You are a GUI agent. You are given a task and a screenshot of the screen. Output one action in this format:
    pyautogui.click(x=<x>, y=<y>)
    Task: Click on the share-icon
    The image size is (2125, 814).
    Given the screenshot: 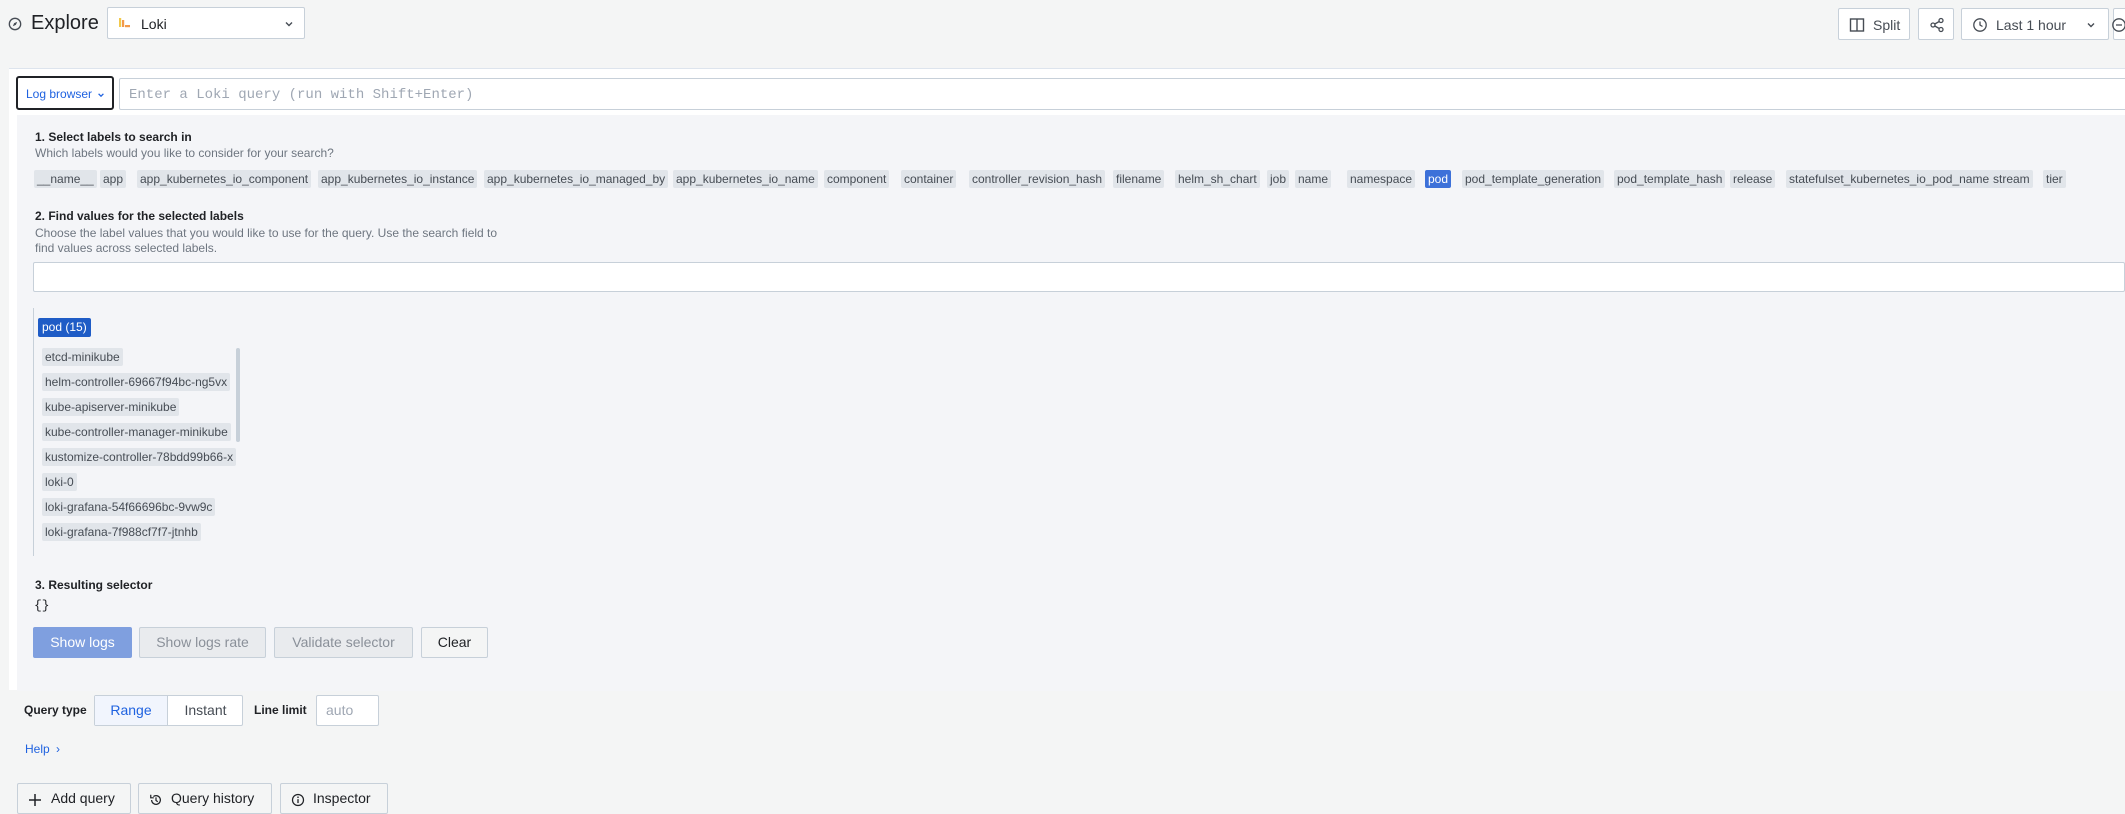 What is the action you would take?
    pyautogui.click(x=1937, y=25)
    